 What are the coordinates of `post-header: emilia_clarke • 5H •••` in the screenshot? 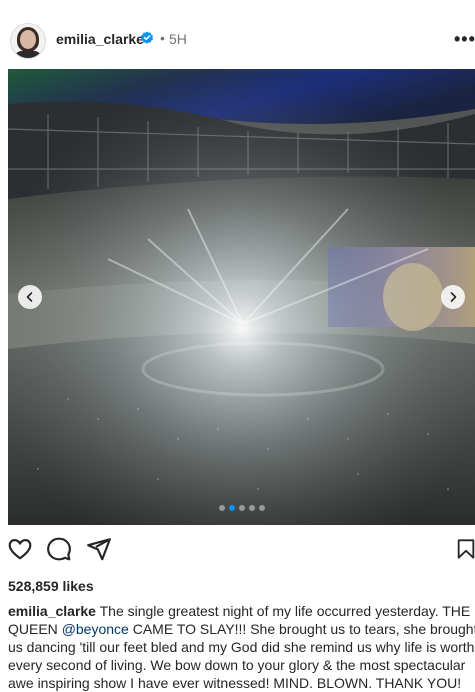 It's located at (237, 35).